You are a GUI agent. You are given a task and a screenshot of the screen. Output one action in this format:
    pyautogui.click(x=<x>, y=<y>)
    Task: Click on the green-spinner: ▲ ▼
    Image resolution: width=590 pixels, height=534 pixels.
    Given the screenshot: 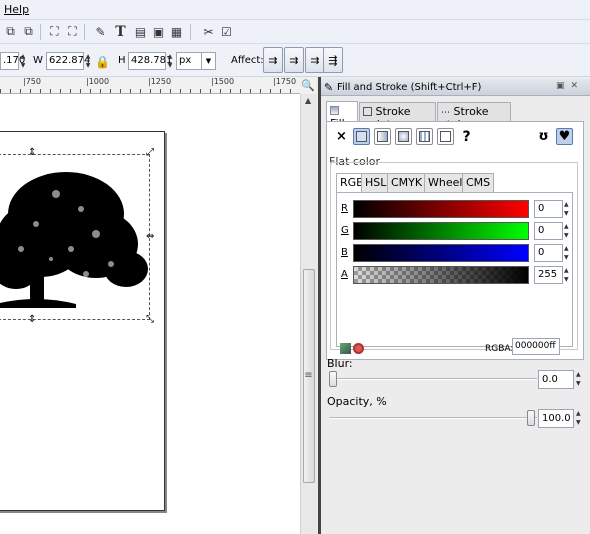 What is the action you would take?
    pyautogui.click(x=567, y=231)
    